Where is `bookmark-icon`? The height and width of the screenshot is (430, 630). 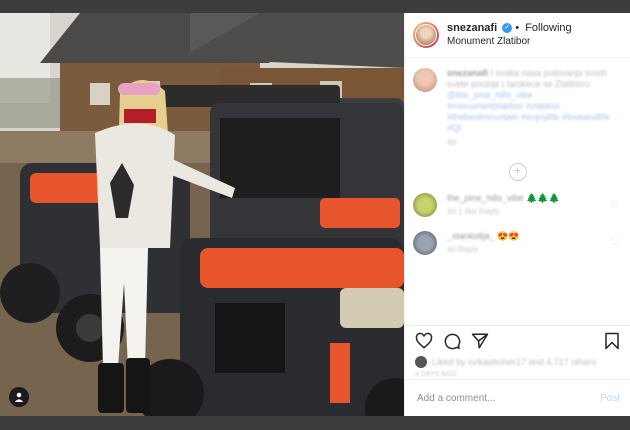
bookmark-icon is located at coordinates (612, 341).